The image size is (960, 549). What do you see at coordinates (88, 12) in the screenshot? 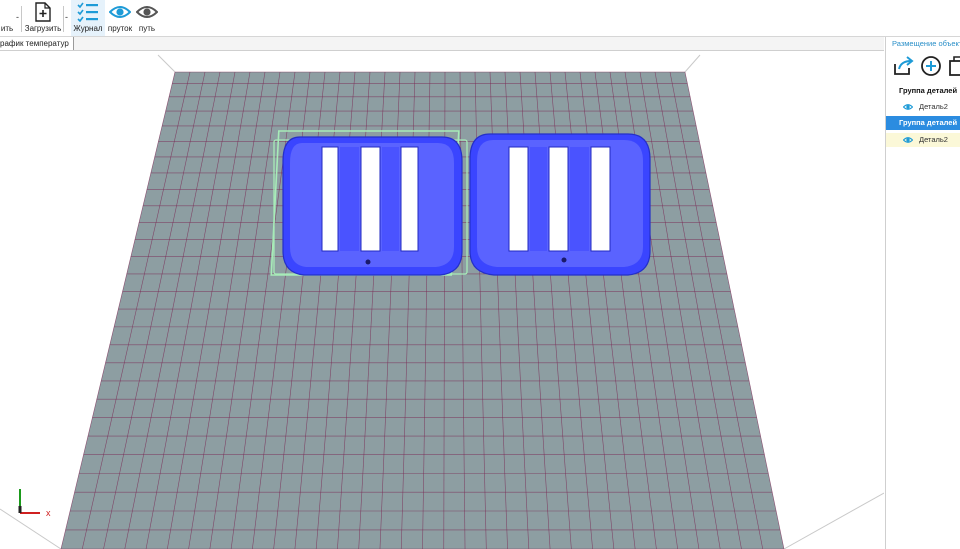
I see `checklist-icon` at bounding box center [88, 12].